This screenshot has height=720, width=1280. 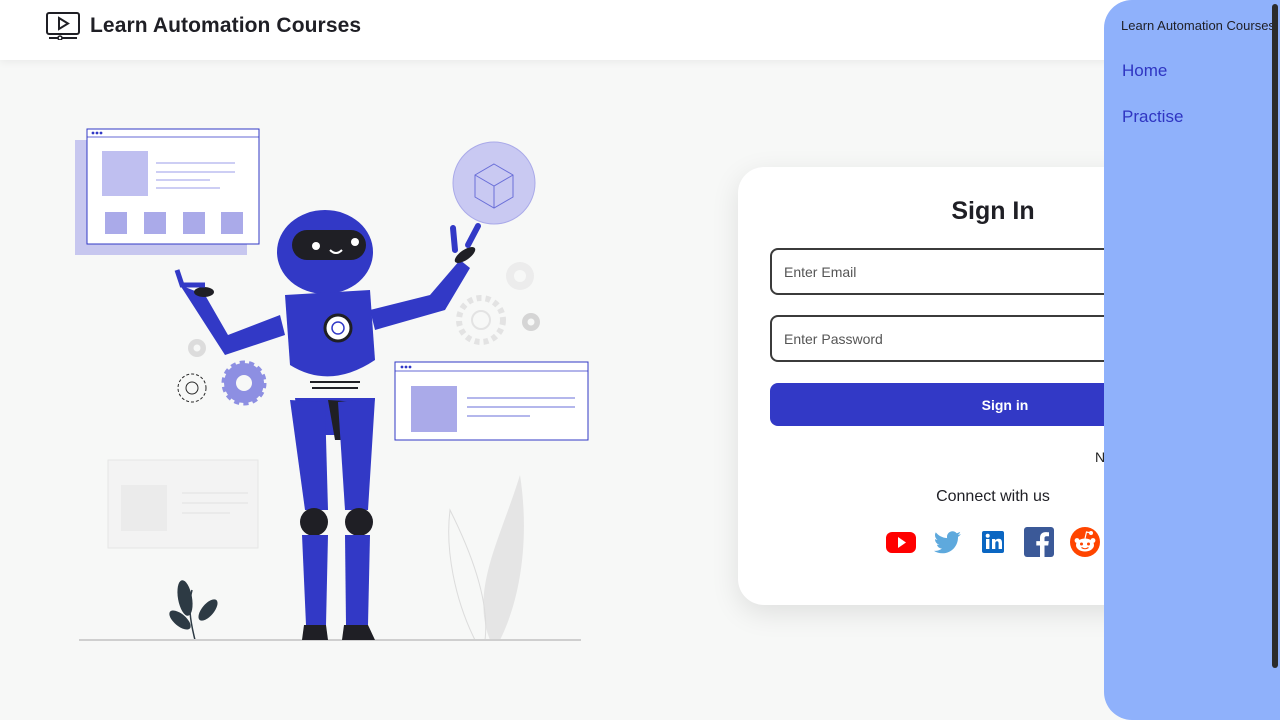 I want to click on reddit-link, so click(x=1085, y=542).